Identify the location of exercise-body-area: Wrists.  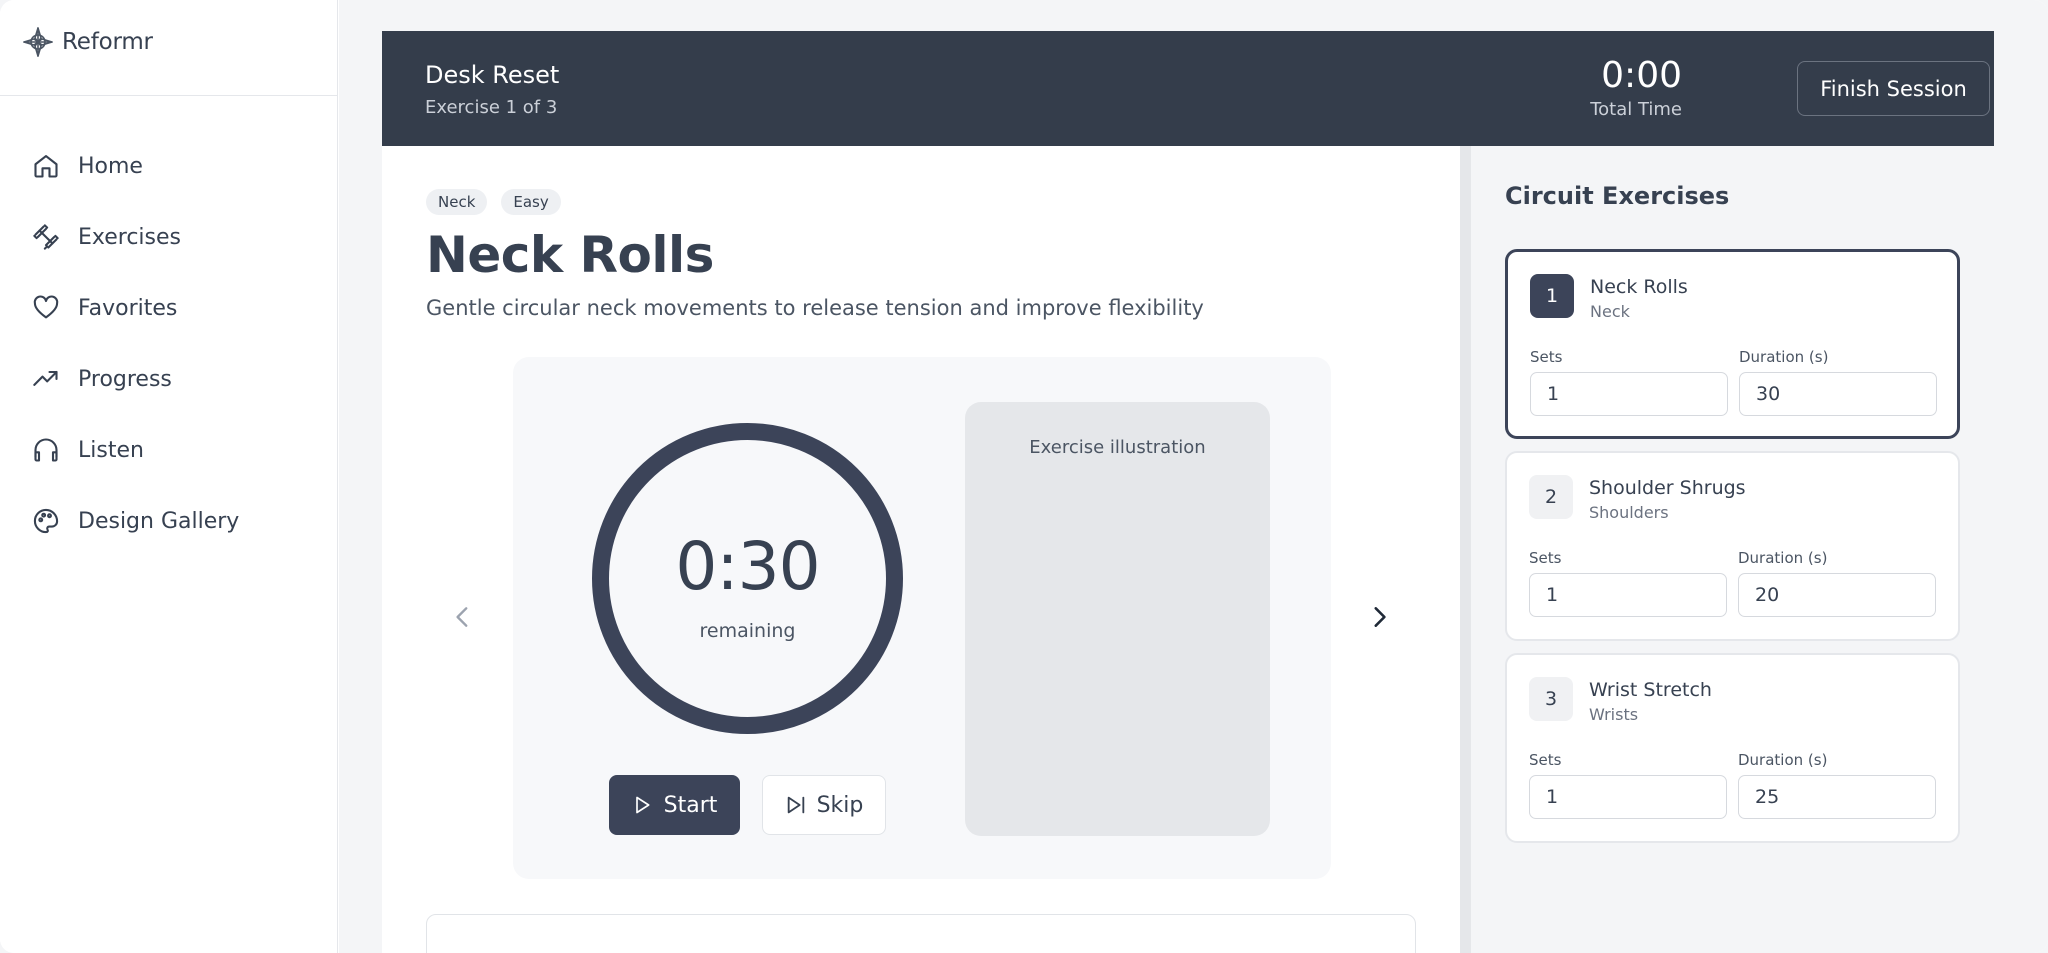
(1614, 714).